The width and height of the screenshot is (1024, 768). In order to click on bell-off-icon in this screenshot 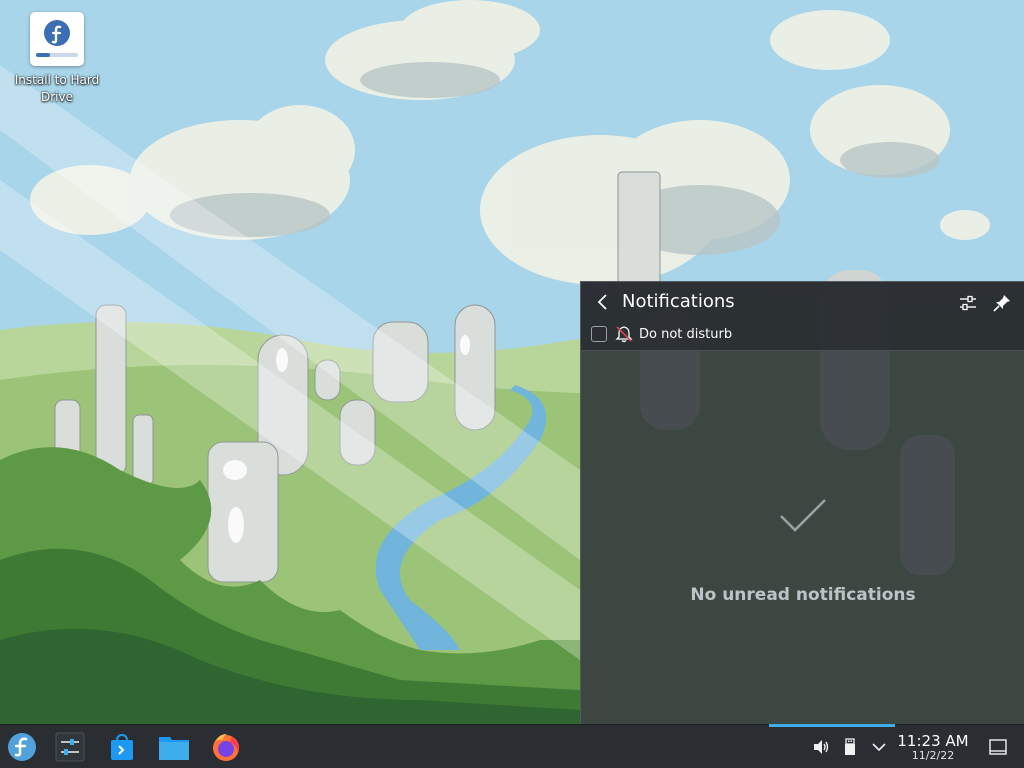, I will do `click(624, 334)`.